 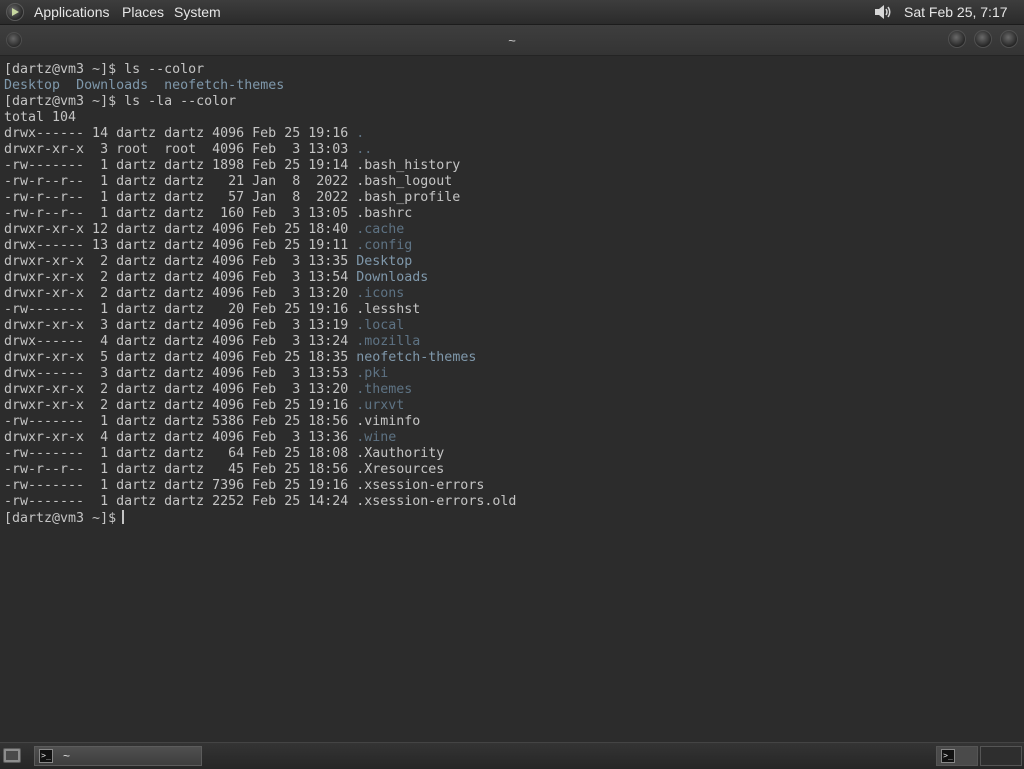 I want to click on terminal-line: [dartz@vm3 ~]$ ls --color, so click(x=260, y=70).